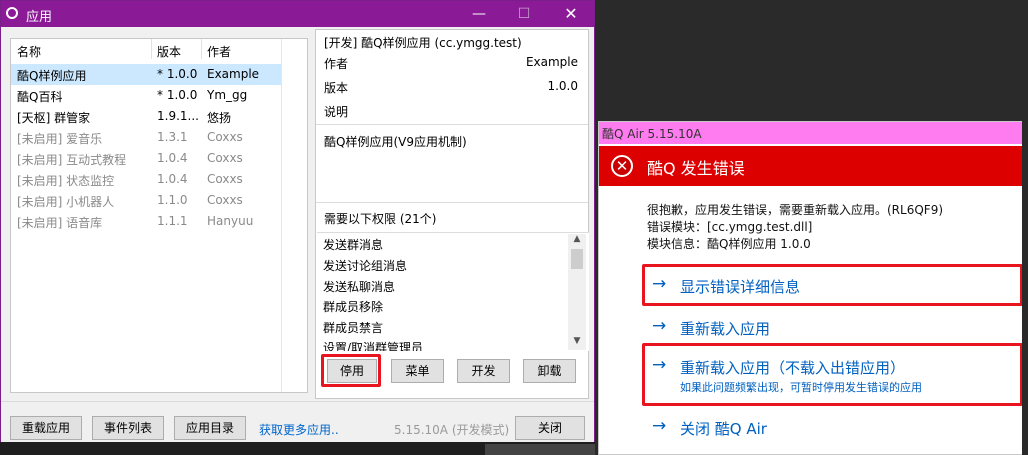 The image size is (1028, 455). Describe the element at coordinates (128, 428) in the screenshot. I see `event-list-button: 事件列表` at that location.